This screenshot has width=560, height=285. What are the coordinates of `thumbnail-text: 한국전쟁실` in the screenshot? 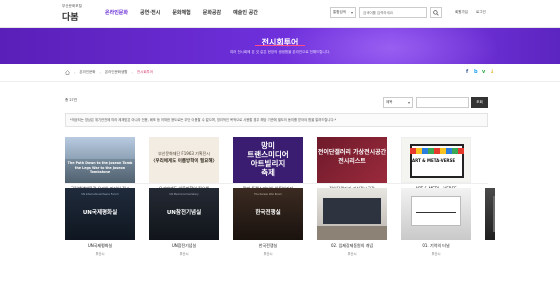 It's located at (268, 213).